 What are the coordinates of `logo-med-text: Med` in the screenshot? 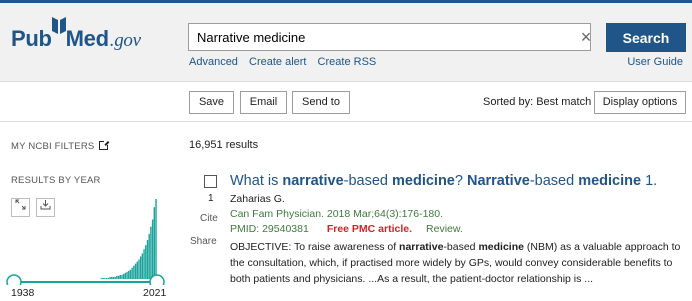 It's located at (87, 38).